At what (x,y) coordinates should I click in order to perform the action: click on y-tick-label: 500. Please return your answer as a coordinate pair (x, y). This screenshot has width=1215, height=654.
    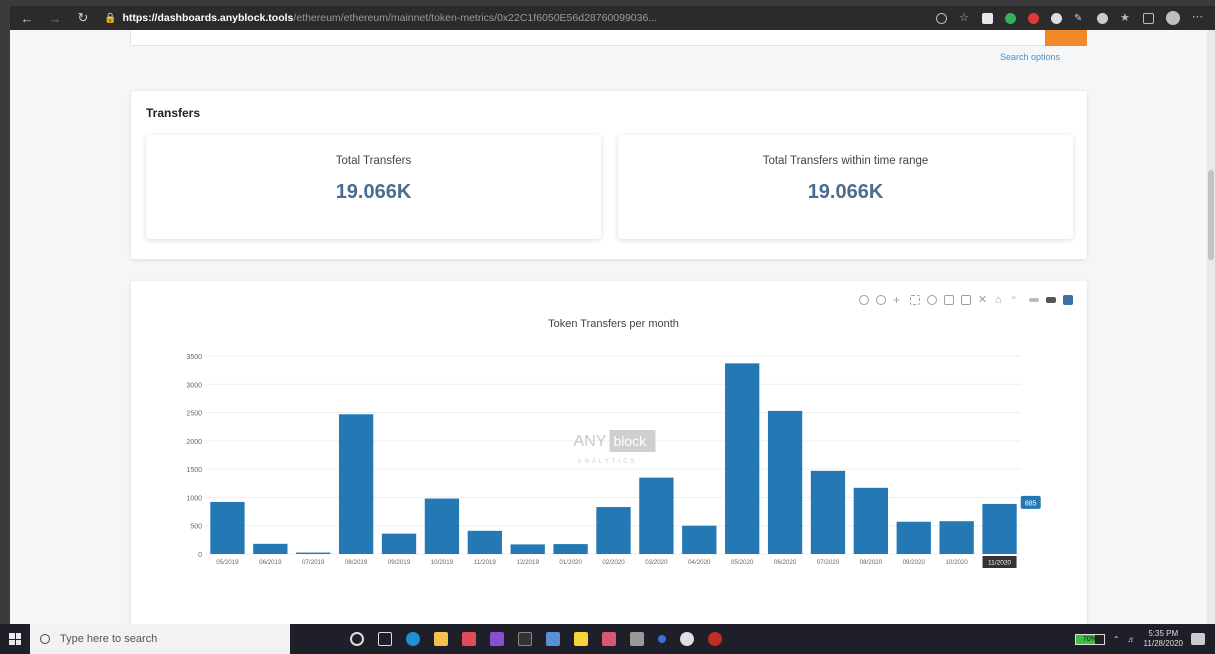
    Looking at the image, I should click on (196, 527).